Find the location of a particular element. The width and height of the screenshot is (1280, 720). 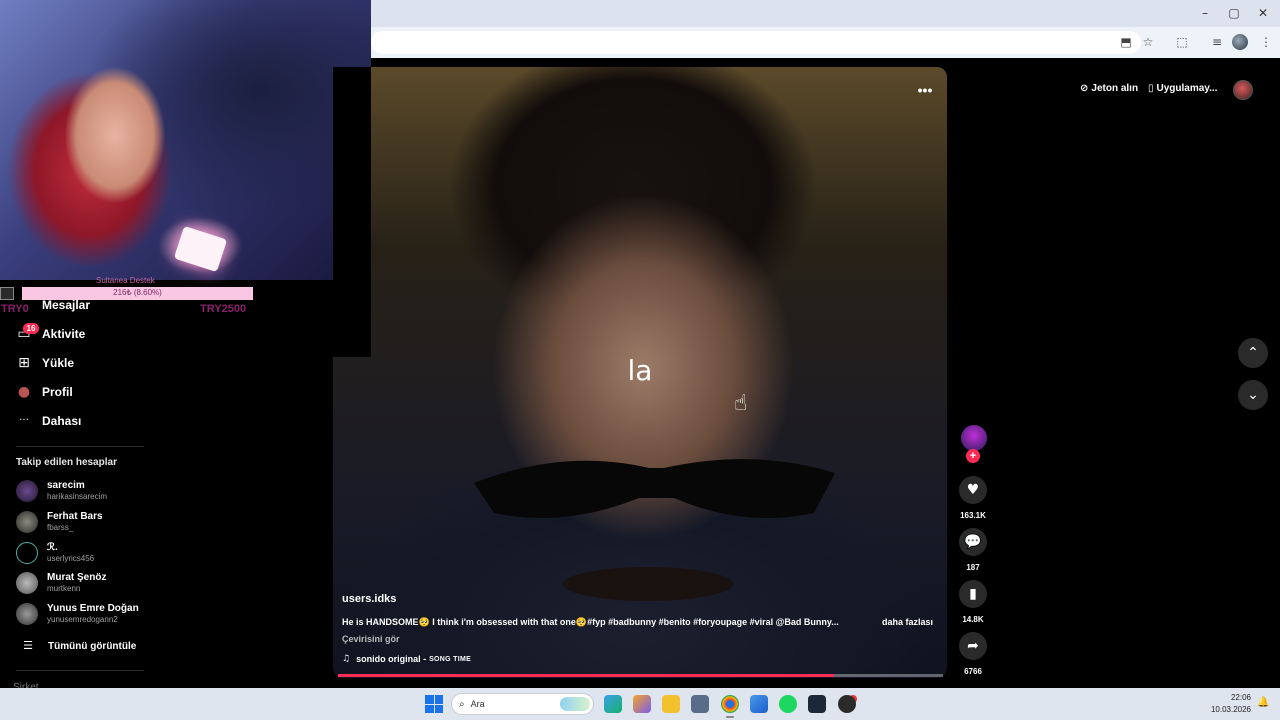

following-account: ℛ. userlyrics456 is located at coordinates (116, 554).